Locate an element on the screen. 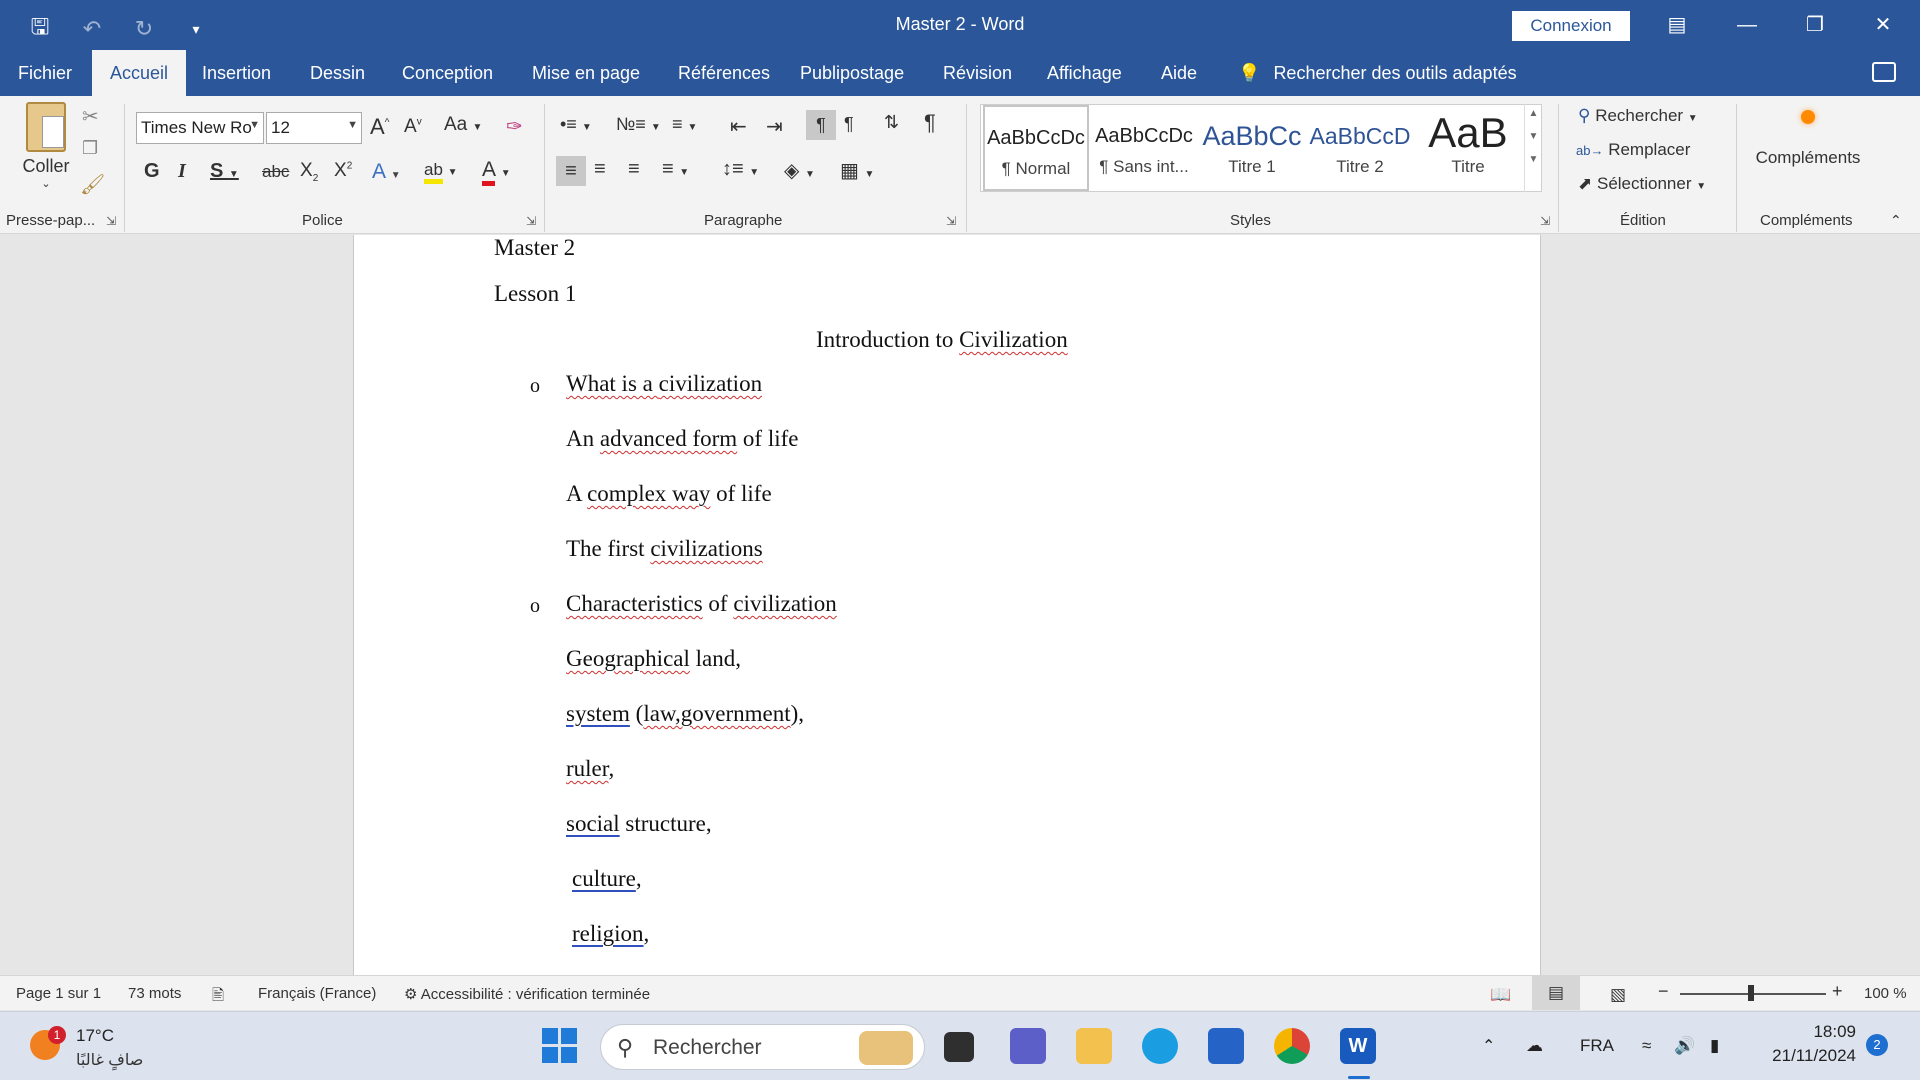 This screenshot has width=1920, height=1080. font-color-icon: A ▼ is located at coordinates (496, 172).